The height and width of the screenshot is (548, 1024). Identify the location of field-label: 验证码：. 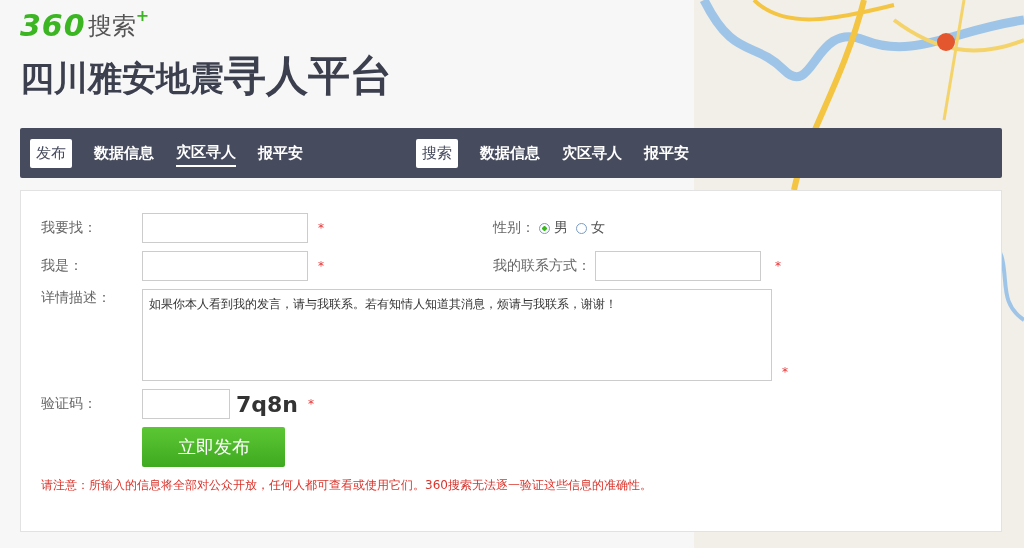
(69, 404).